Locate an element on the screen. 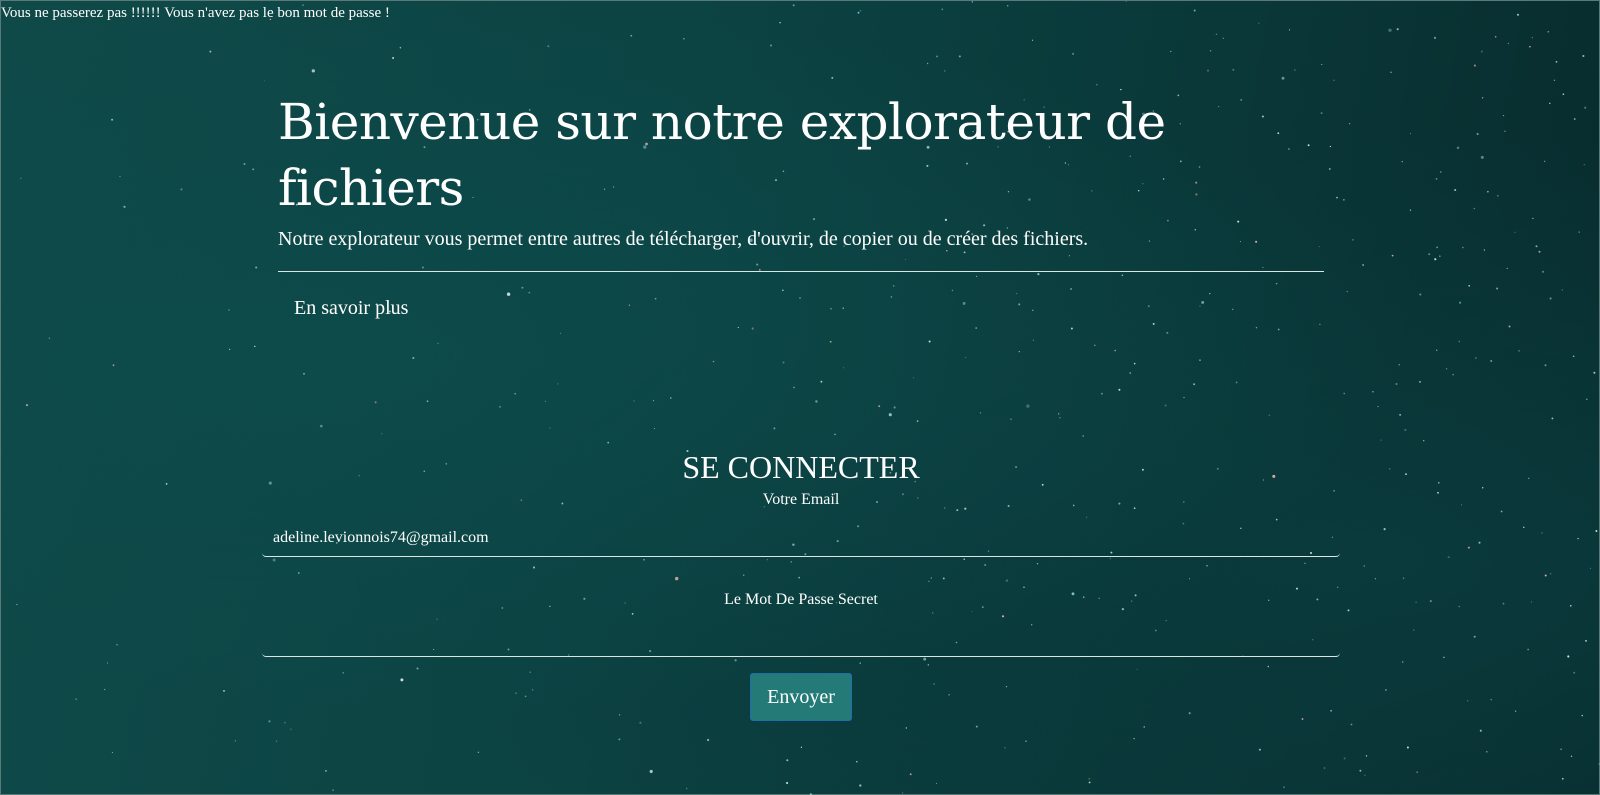 The image size is (1600, 795). email-label: Votre Email is located at coordinates (801, 499).